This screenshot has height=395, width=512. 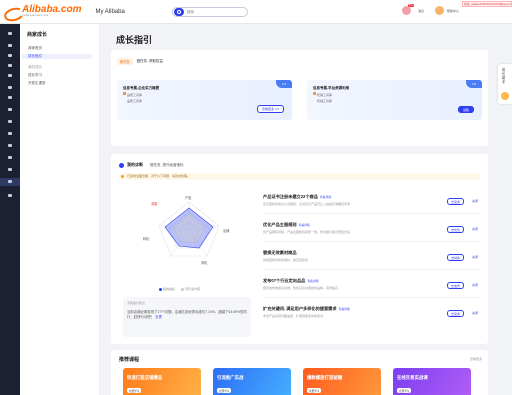 What do you see at coordinates (188, 198) in the screenshot?
I see `radar-label-product: 产品` at bounding box center [188, 198].